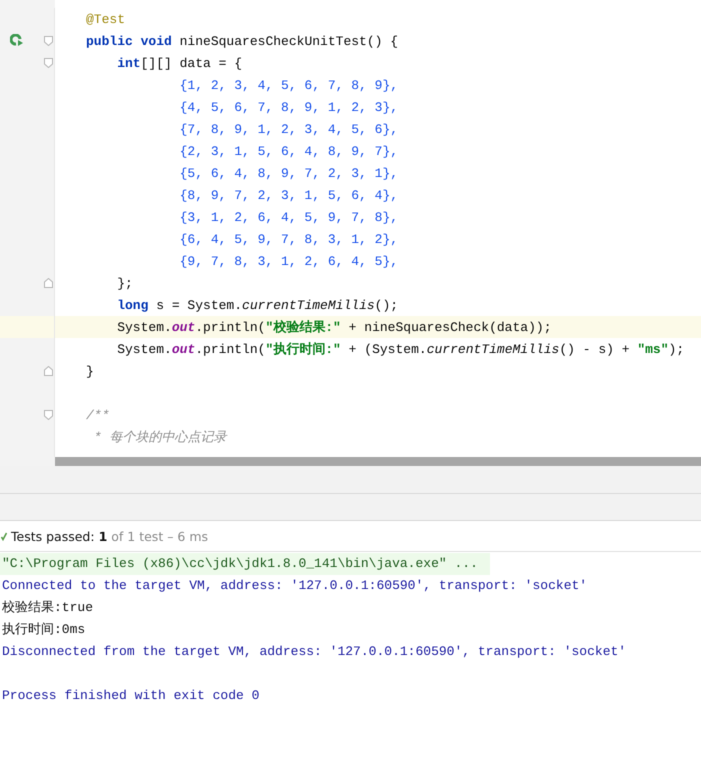 The width and height of the screenshot is (701, 760). Describe the element at coordinates (106, 19) in the screenshot. I see `annotation: @Test` at that location.